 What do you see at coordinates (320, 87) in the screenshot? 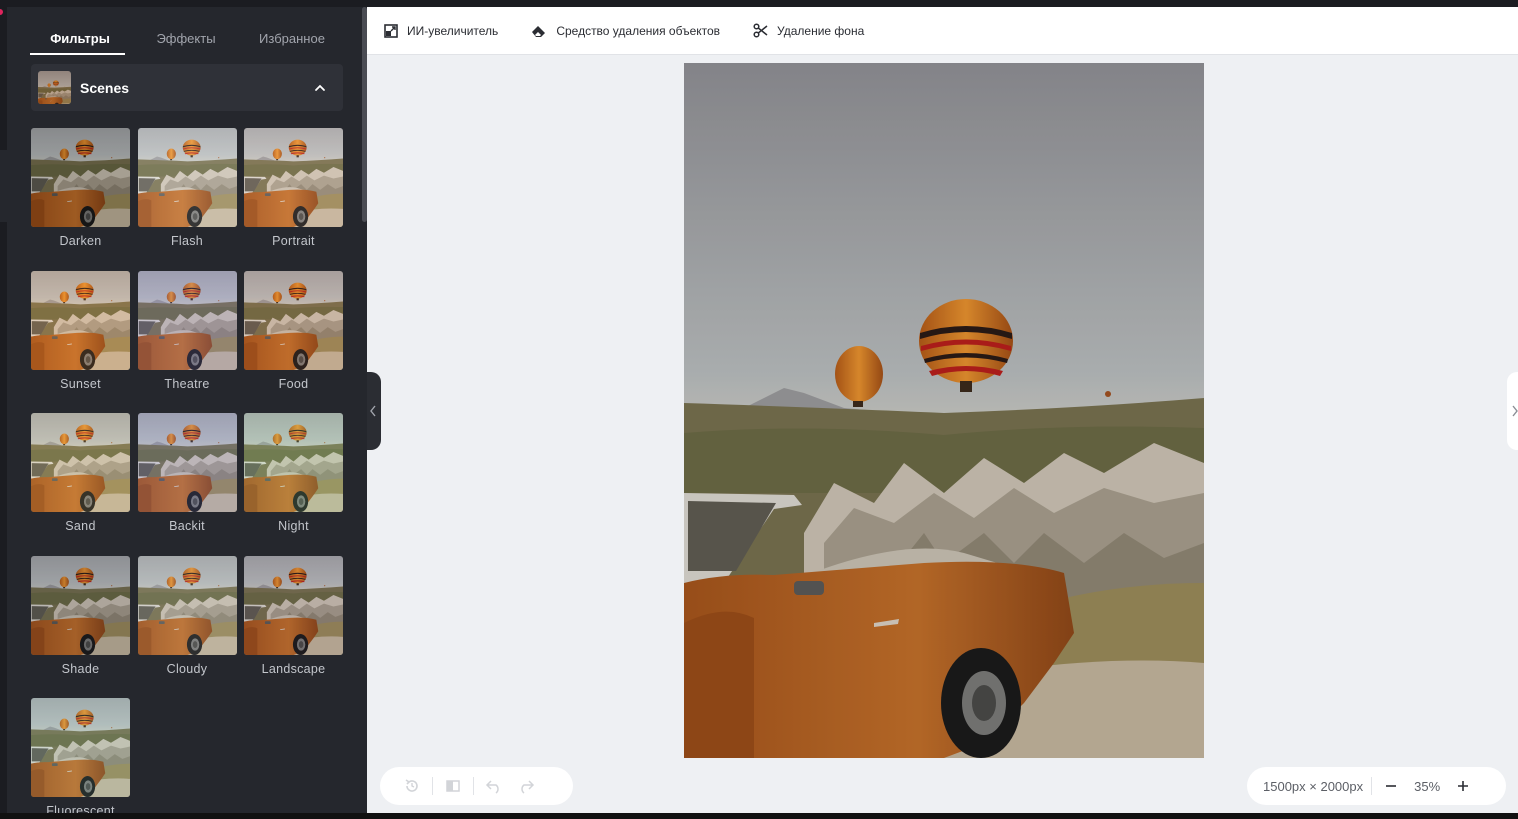
I see `chevron-up-icon` at bounding box center [320, 87].